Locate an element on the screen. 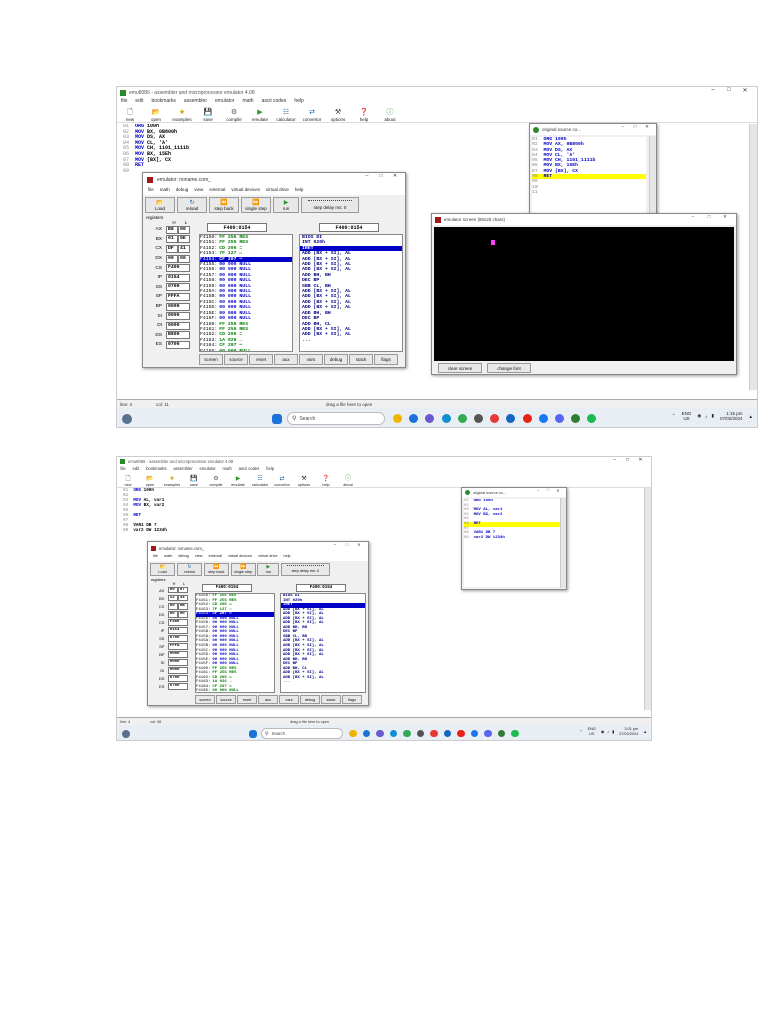  single-step-button: ⏩ single step is located at coordinates (256, 205).